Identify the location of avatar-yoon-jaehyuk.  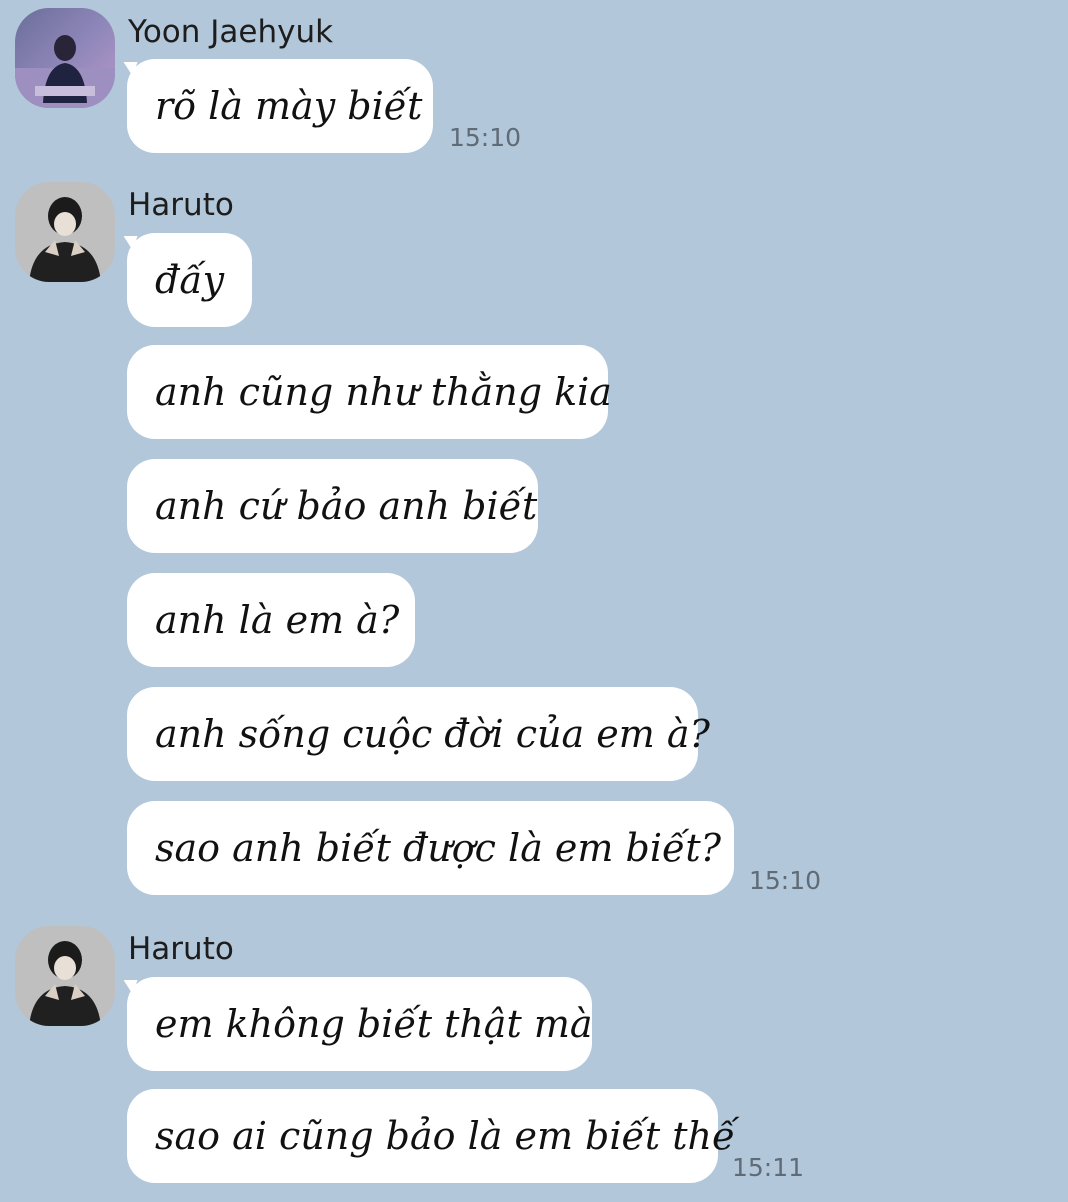
(65, 58).